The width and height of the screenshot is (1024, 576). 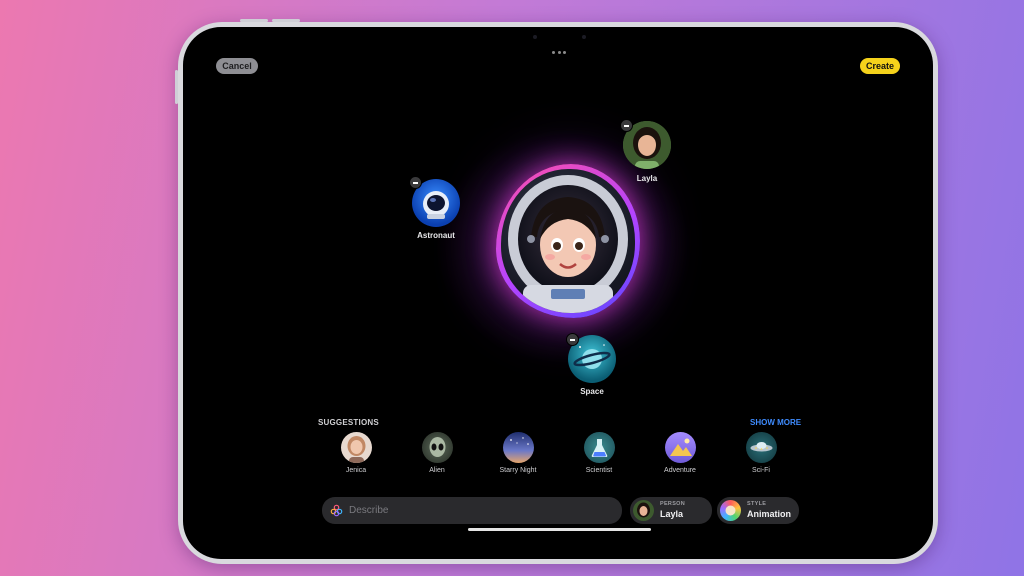 What do you see at coordinates (730, 510) in the screenshot?
I see `animation-style-icon` at bounding box center [730, 510].